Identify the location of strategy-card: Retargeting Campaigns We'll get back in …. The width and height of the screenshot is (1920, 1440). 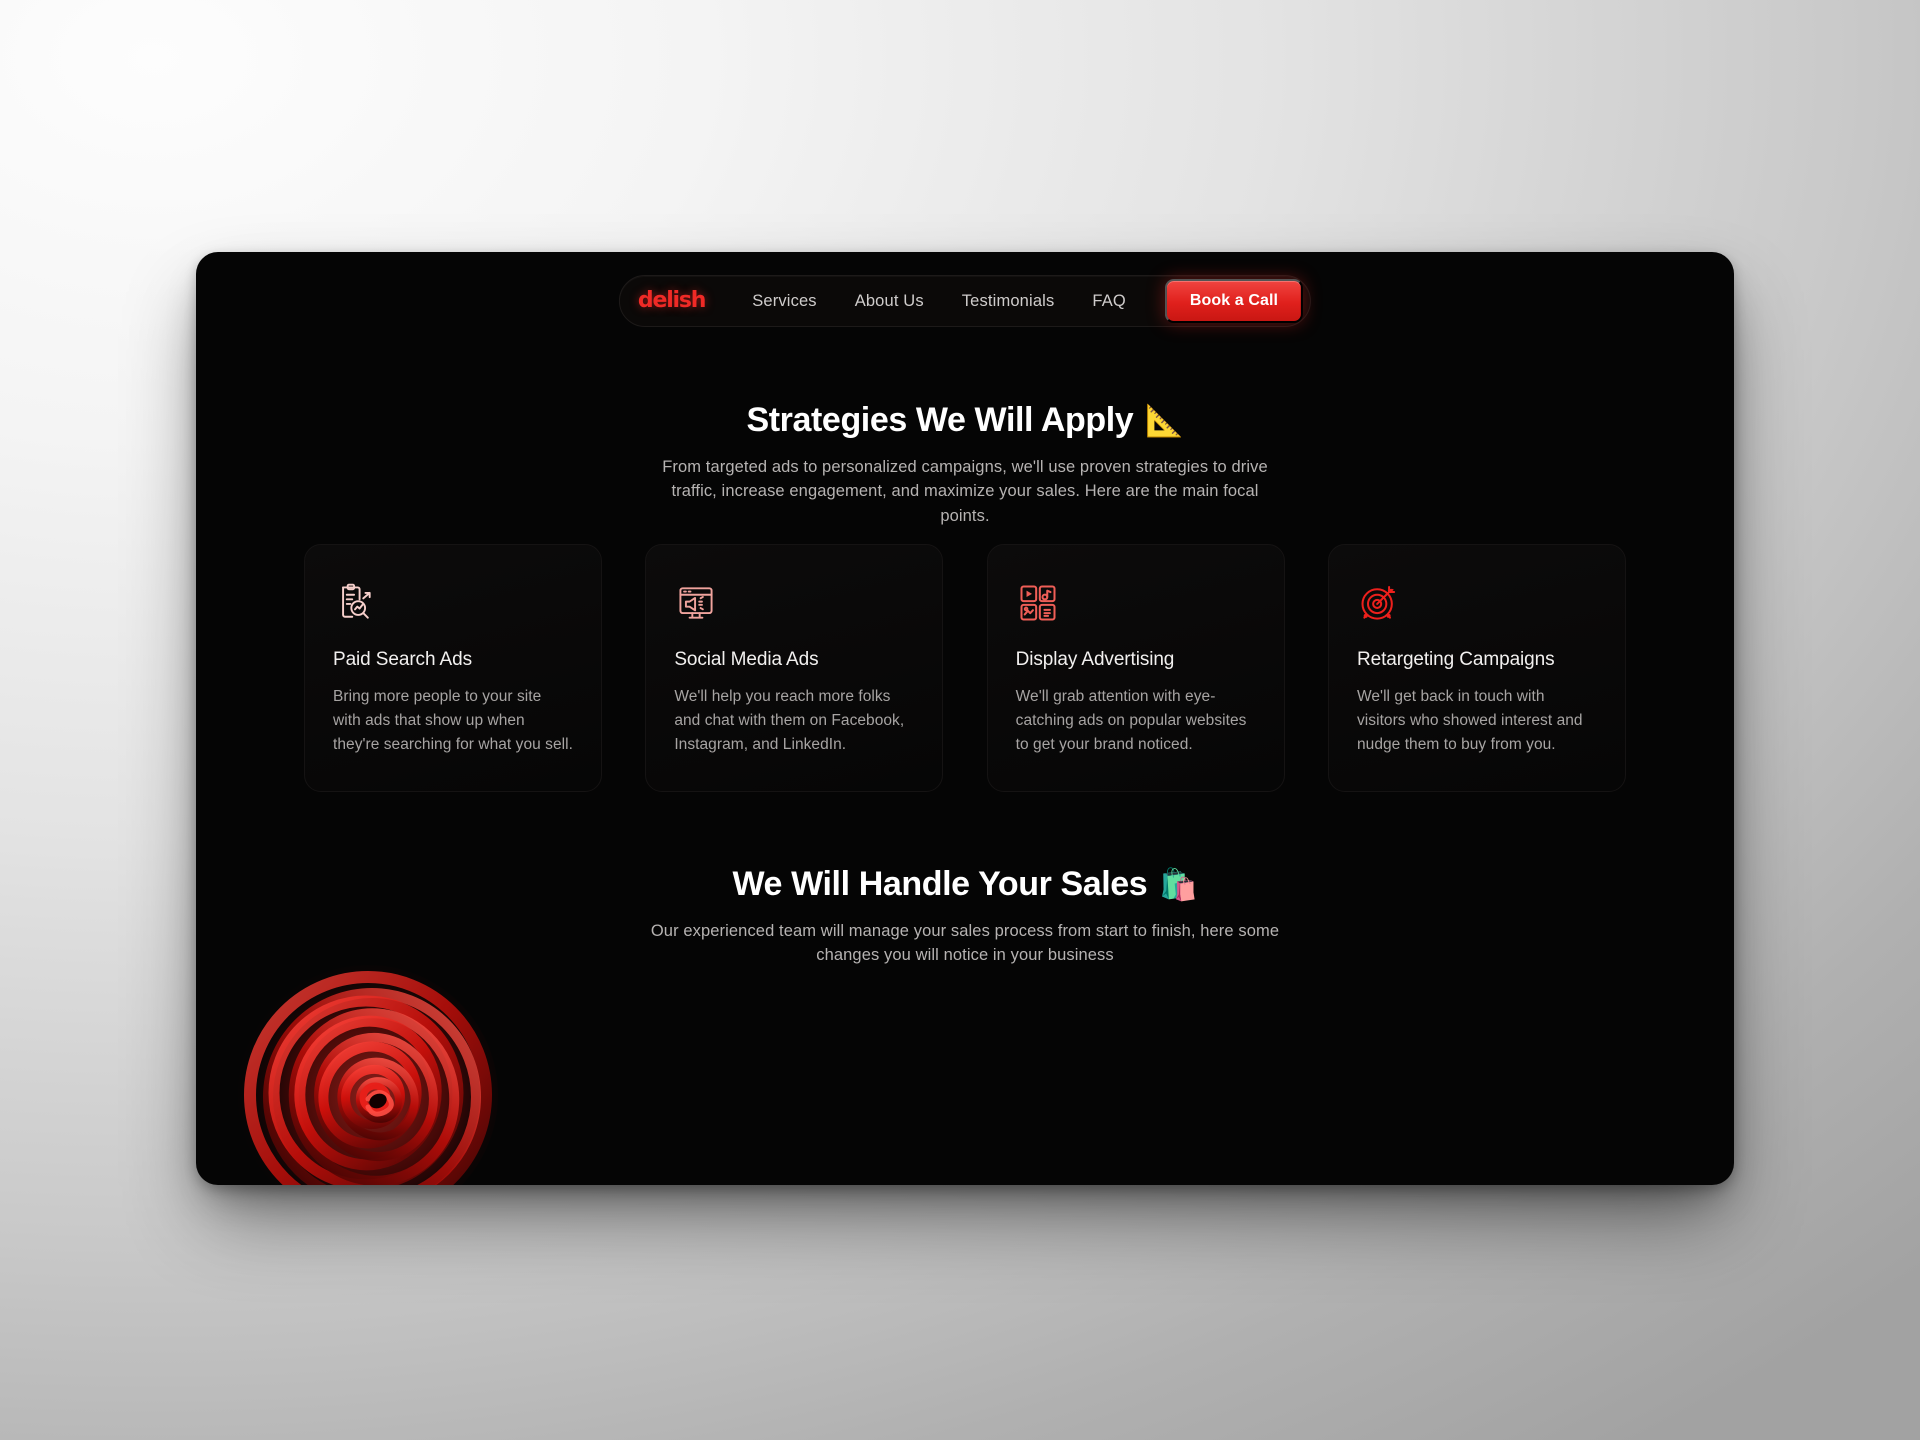
(1476, 668).